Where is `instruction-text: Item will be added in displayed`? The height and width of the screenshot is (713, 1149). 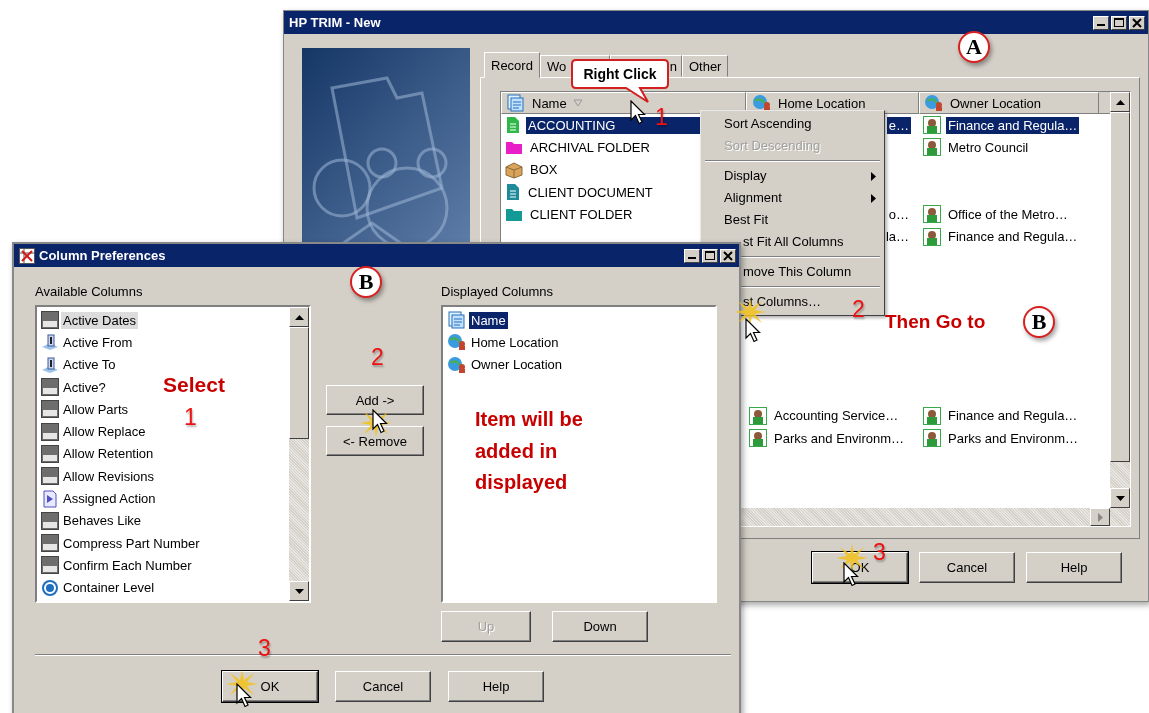 instruction-text: Item will be added in displayed is located at coordinates (529, 451).